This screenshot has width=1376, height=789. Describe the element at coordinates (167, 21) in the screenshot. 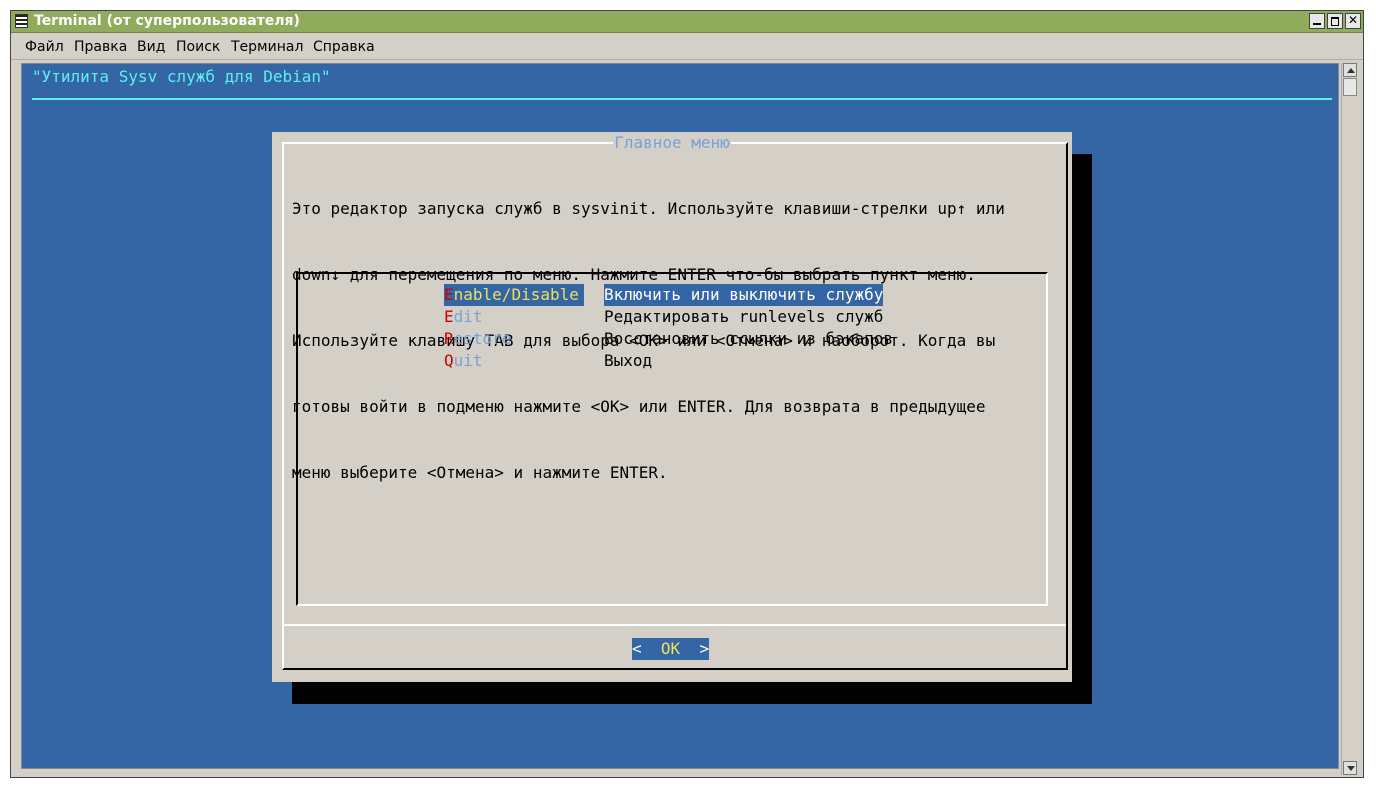

I see `window-title: Terminal (от суперпользователя)` at that location.